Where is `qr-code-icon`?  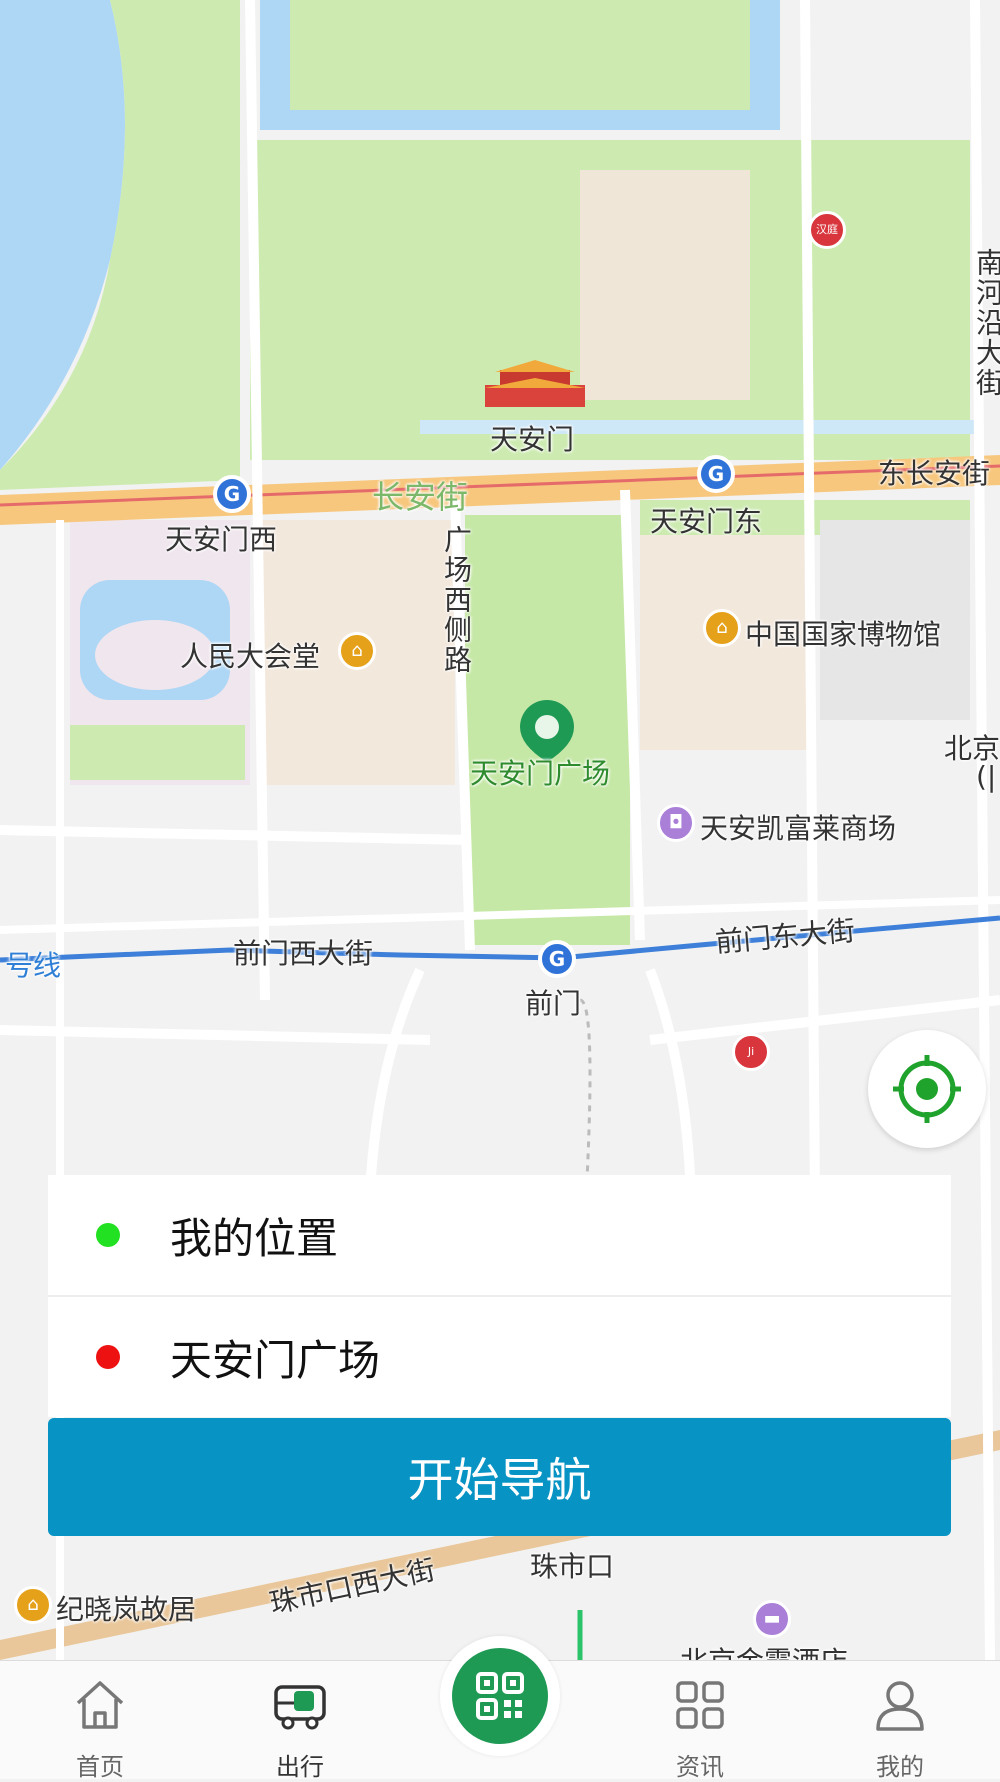 qr-code-icon is located at coordinates (500, 1696).